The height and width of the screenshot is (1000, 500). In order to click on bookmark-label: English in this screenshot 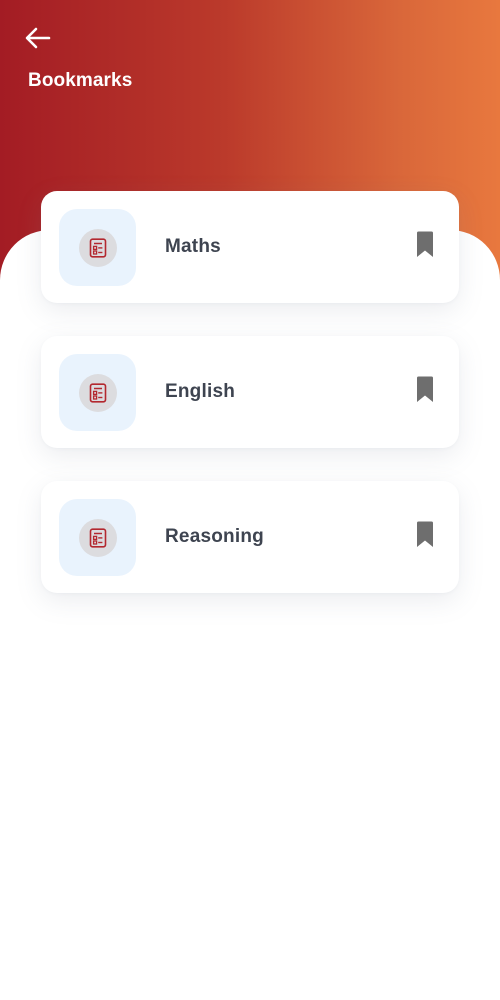, I will do `click(200, 391)`.